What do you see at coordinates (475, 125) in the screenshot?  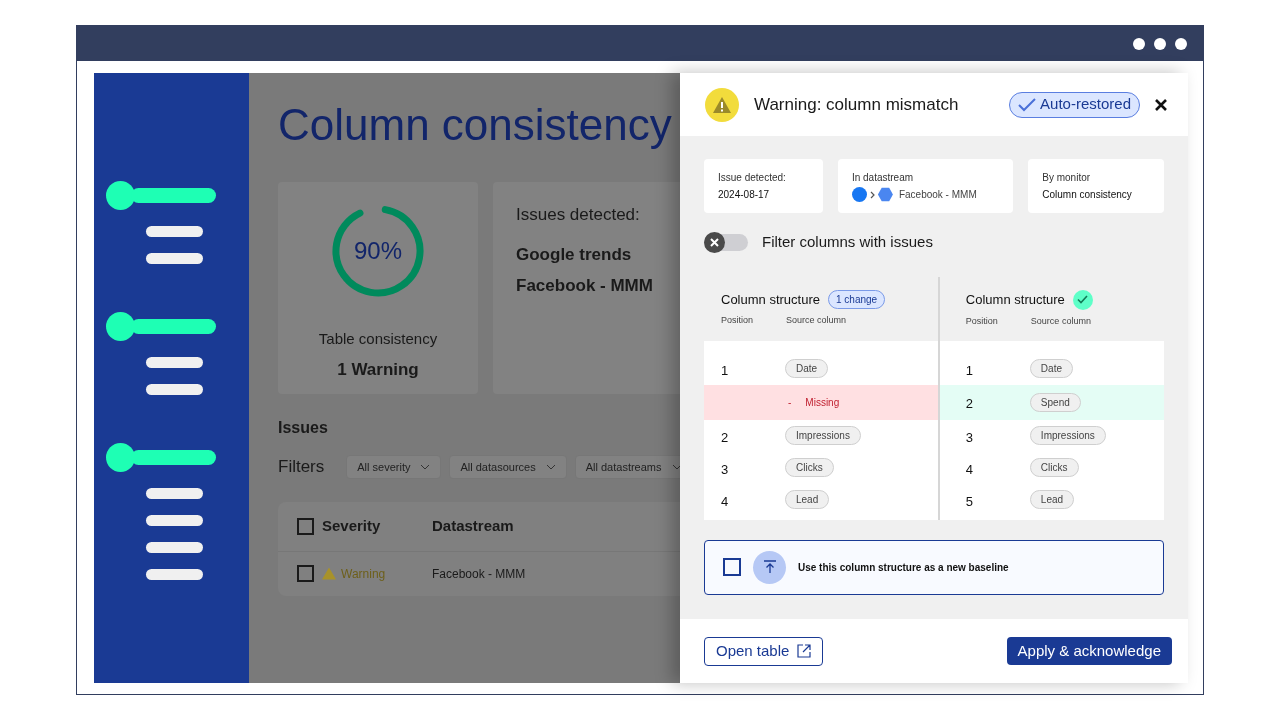 I see `page-title: Column consistency` at bounding box center [475, 125].